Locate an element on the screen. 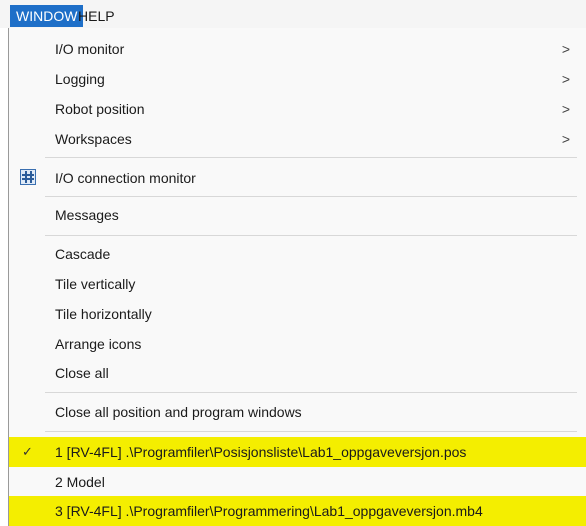 The width and height of the screenshot is (586, 526). menu-item-label: Close all is located at coordinates (82, 373).